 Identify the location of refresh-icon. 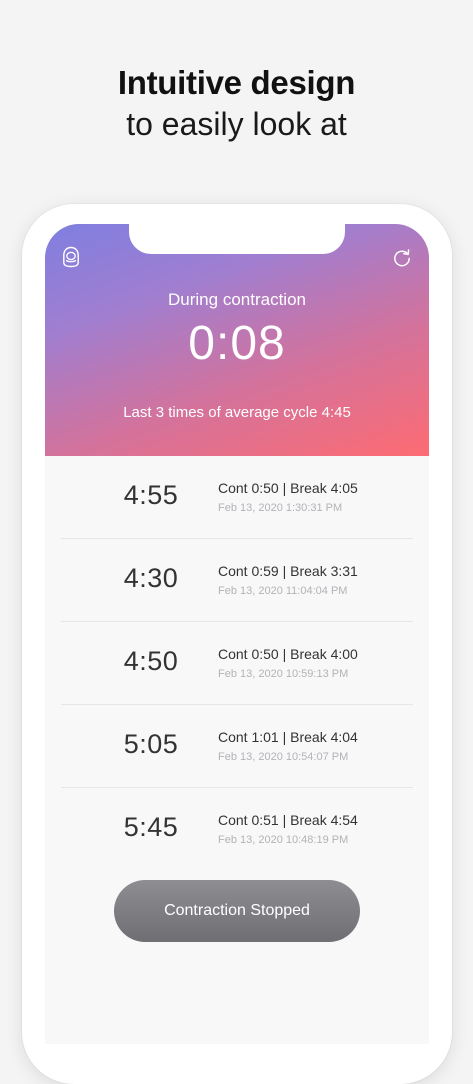
(402, 258).